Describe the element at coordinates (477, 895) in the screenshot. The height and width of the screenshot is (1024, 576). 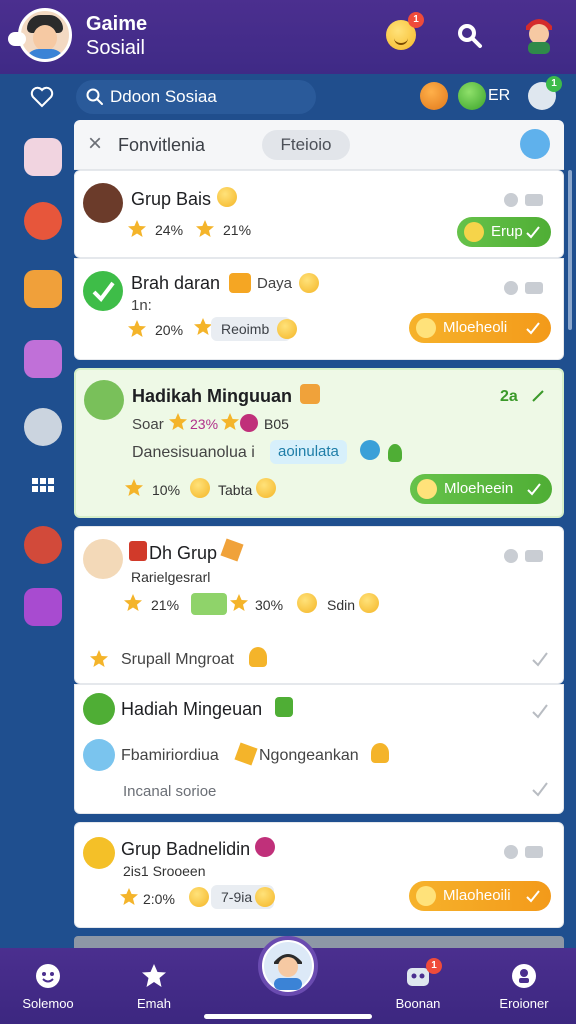
I see `button-label: Mlaoheoili` at that location.